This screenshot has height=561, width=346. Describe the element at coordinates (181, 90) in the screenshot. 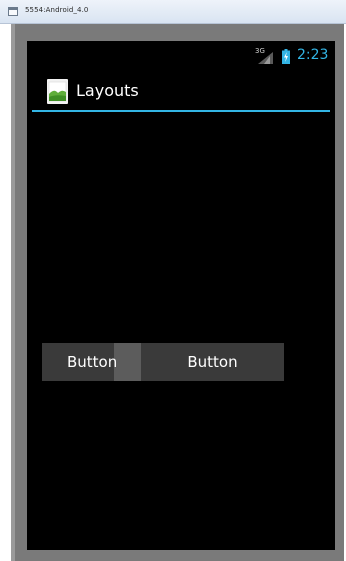

I see `action-bar: Layouts` at that location.